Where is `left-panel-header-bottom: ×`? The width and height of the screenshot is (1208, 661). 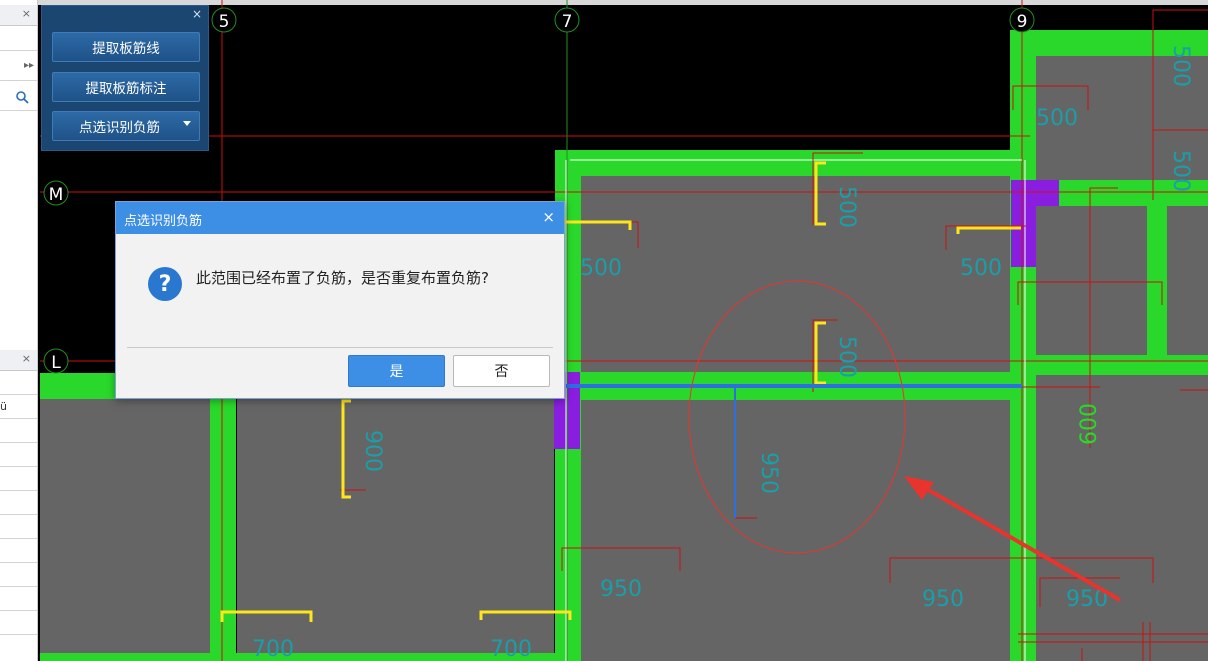 left-panel-header-bottom: × is located at coordinates (18, 360).